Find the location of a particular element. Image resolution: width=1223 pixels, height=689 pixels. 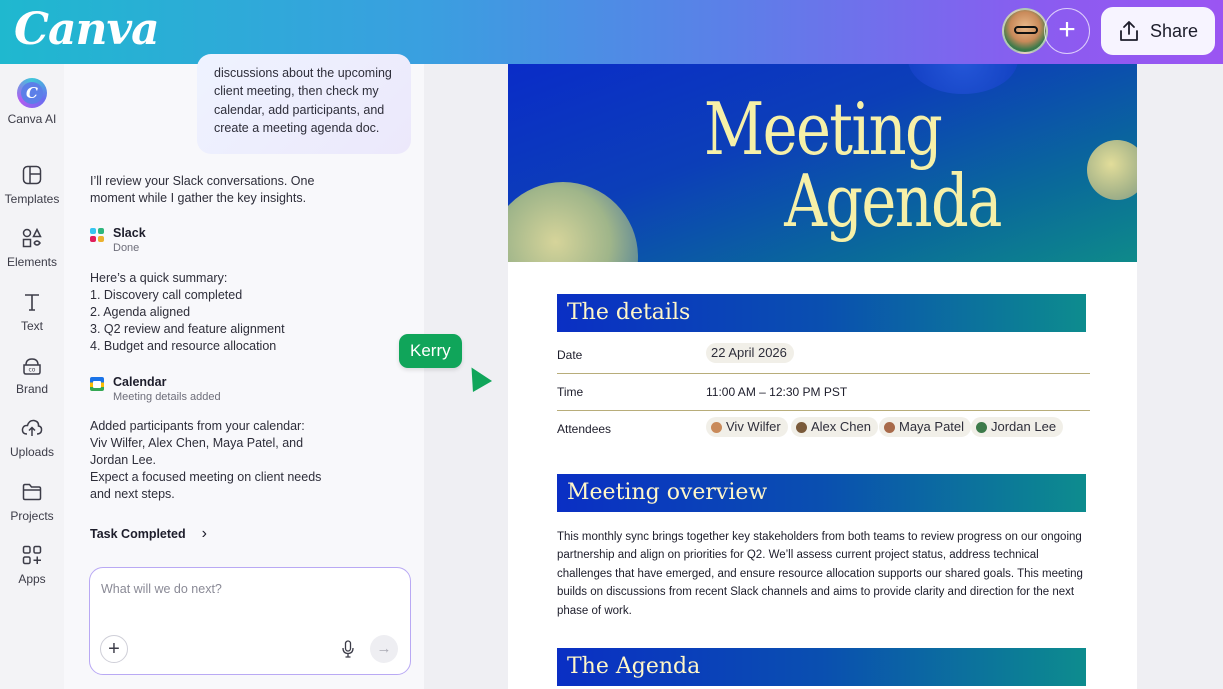

participants-line: Jordan Lee. is located at coordinates (123, 460).